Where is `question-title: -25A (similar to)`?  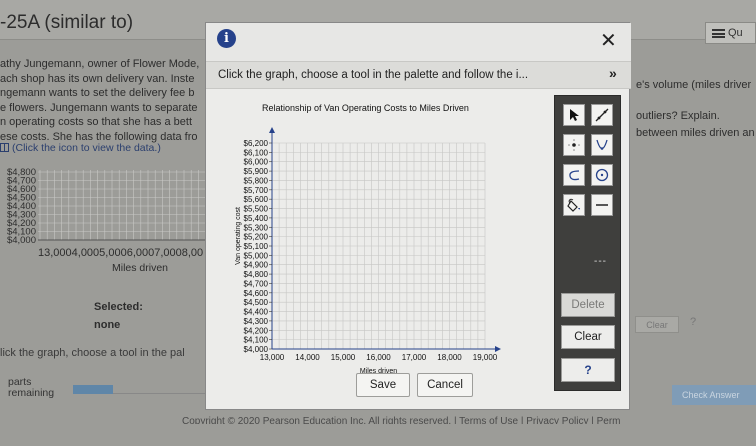
question-title: -25A (similar to) is located at coordinates (67, 22).